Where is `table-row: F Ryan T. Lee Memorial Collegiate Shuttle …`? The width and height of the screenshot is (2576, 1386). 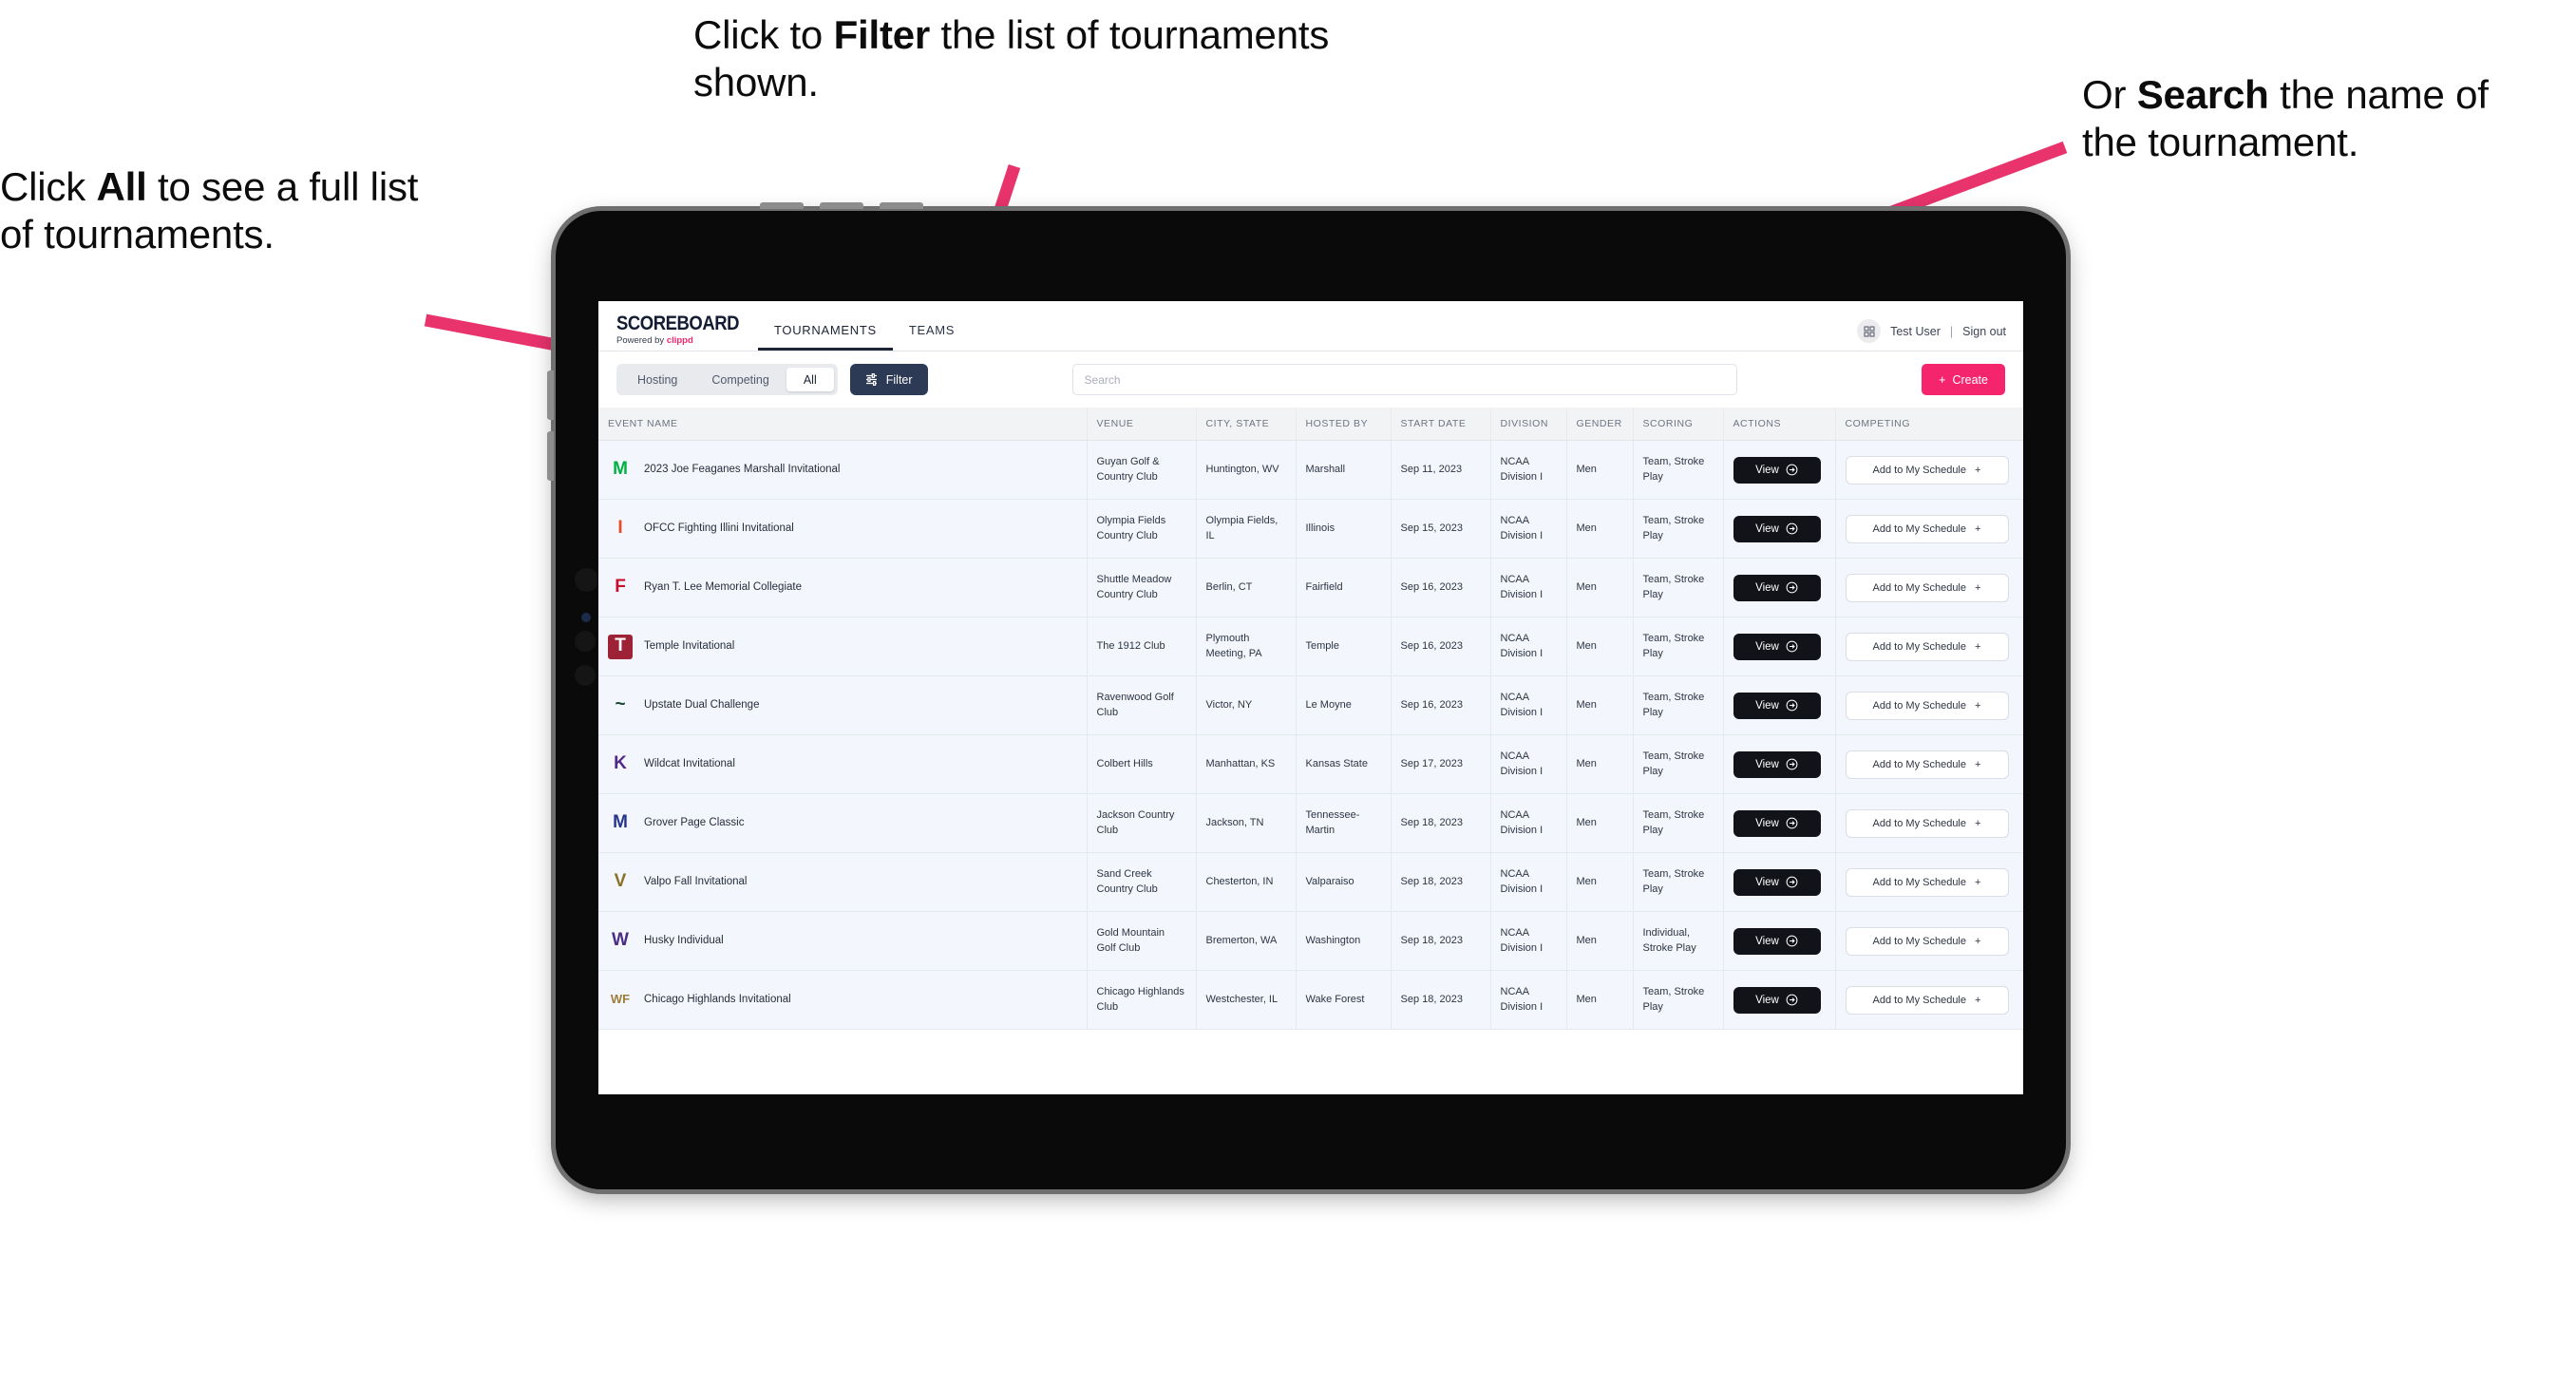
table-row: F Ryan T. Lee Memorial Collegiate Shuttle … is located at coordinates (1310, 587).